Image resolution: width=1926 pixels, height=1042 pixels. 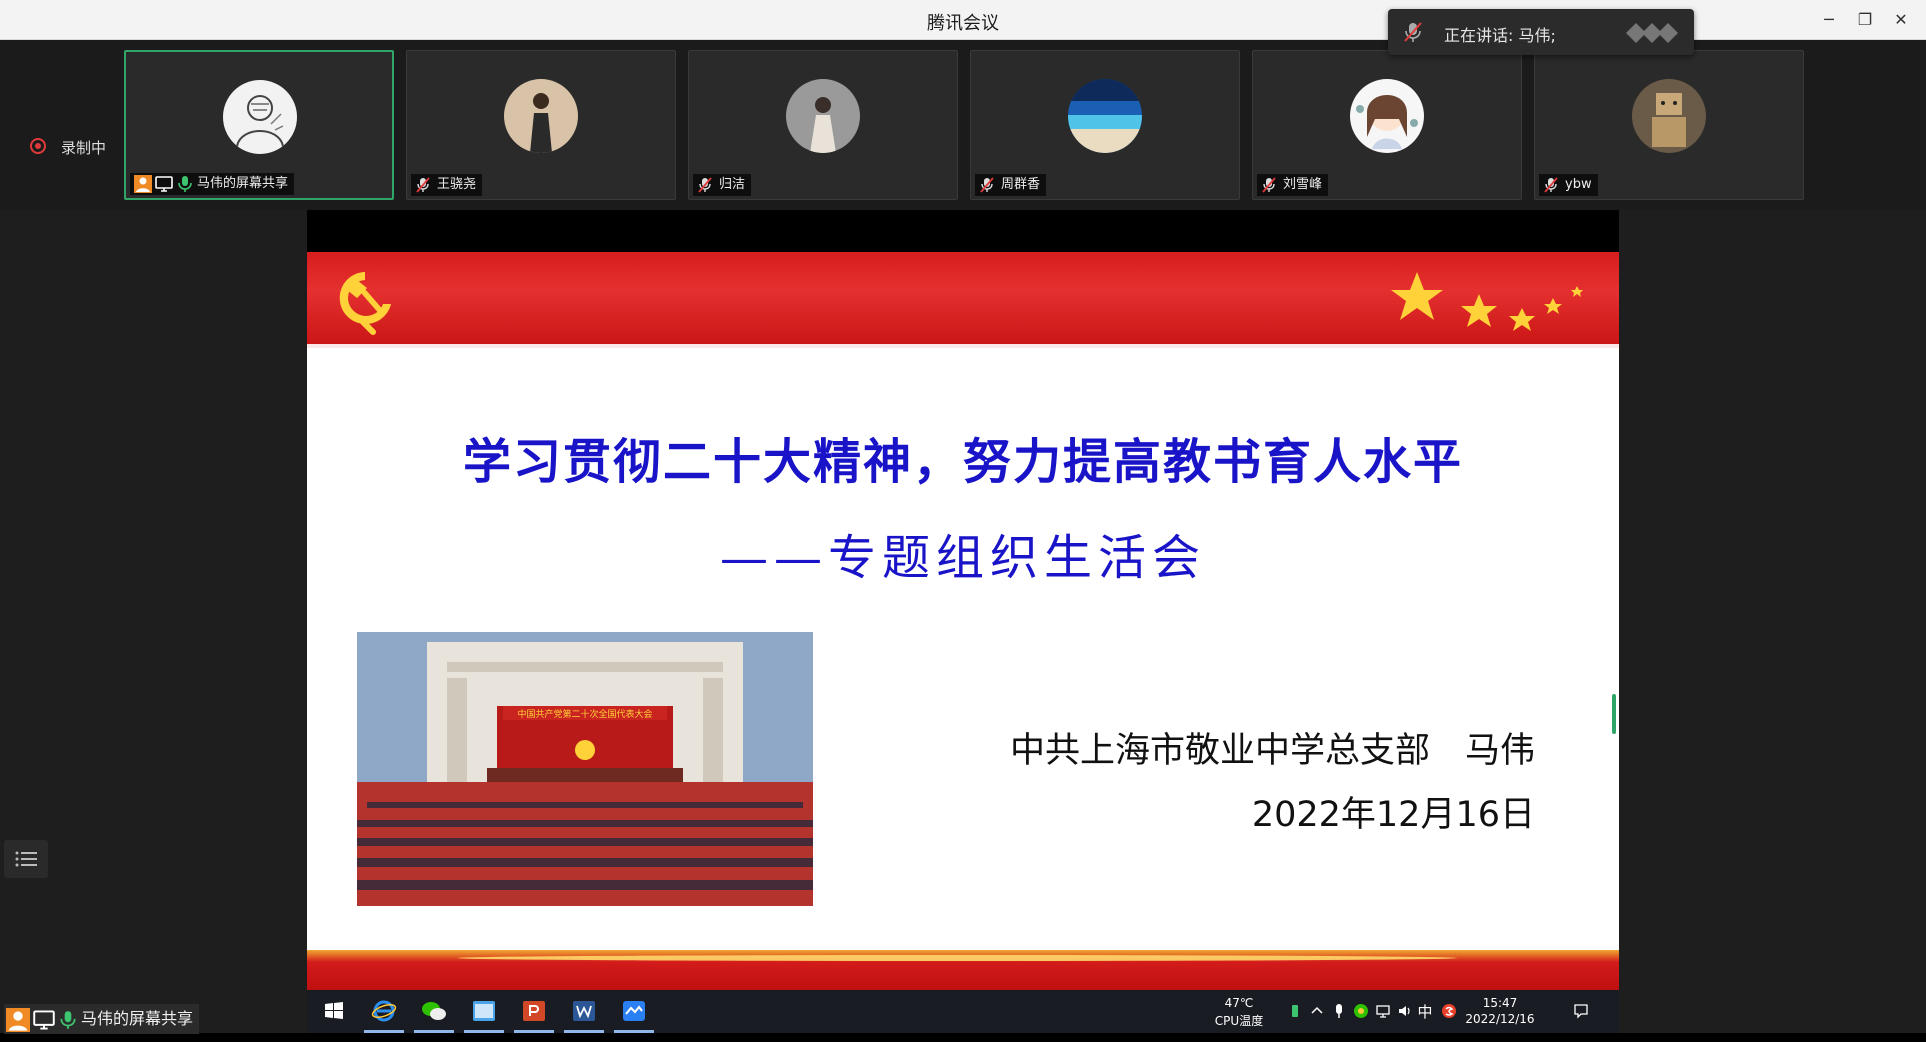 I want to click on minimize-button: ─, so click(x=1829, y=20).